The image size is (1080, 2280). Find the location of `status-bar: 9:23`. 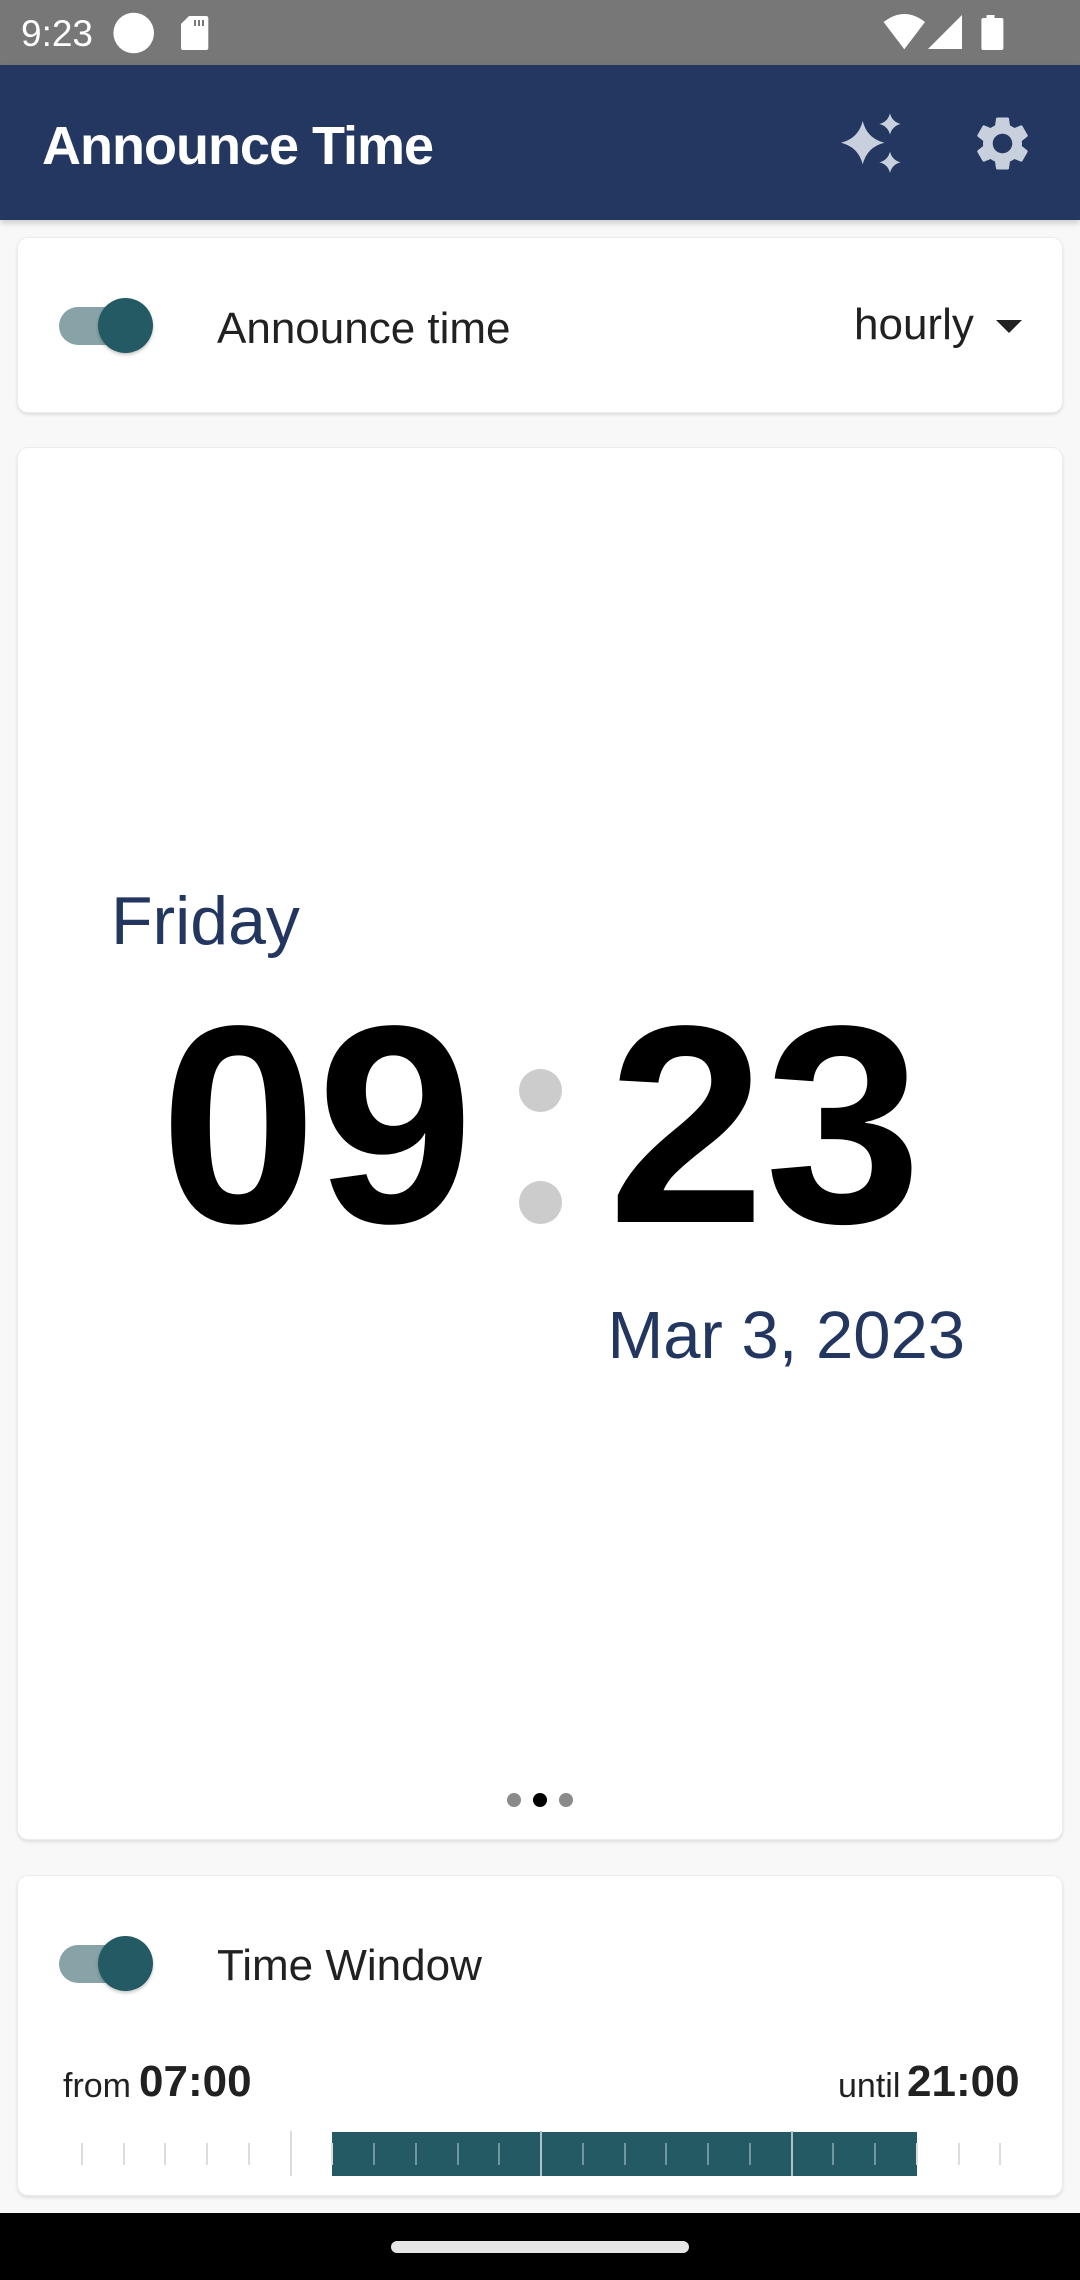

status-bar: 9:23 is located at coordinates (540, 32).